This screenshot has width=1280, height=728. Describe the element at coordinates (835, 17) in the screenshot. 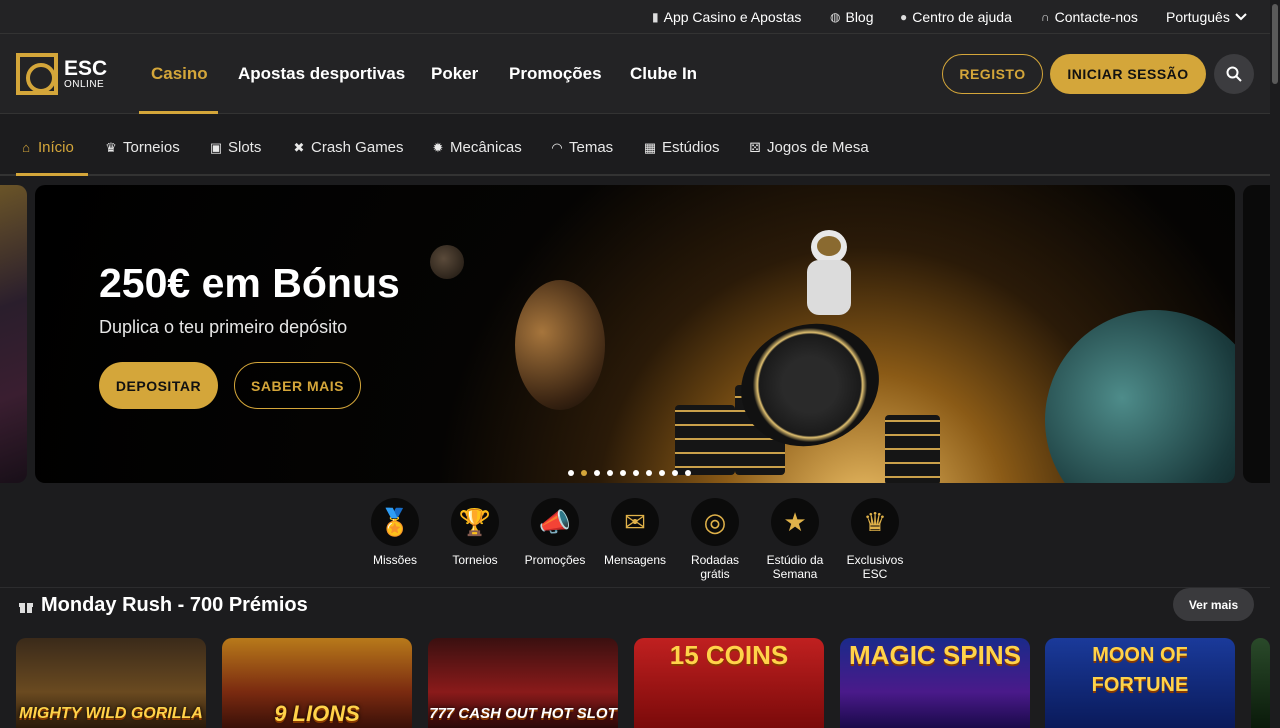

I see `globe-icon: ◍` at that location.